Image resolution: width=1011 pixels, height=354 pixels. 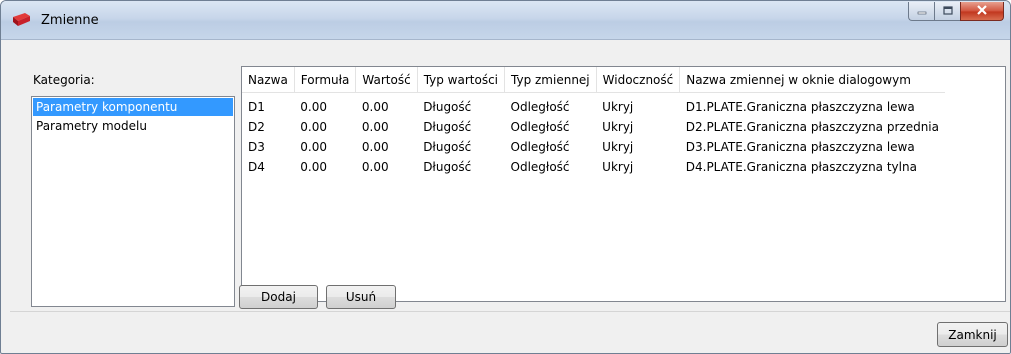 I want to click on window-controls, so click(x=956, y=12).